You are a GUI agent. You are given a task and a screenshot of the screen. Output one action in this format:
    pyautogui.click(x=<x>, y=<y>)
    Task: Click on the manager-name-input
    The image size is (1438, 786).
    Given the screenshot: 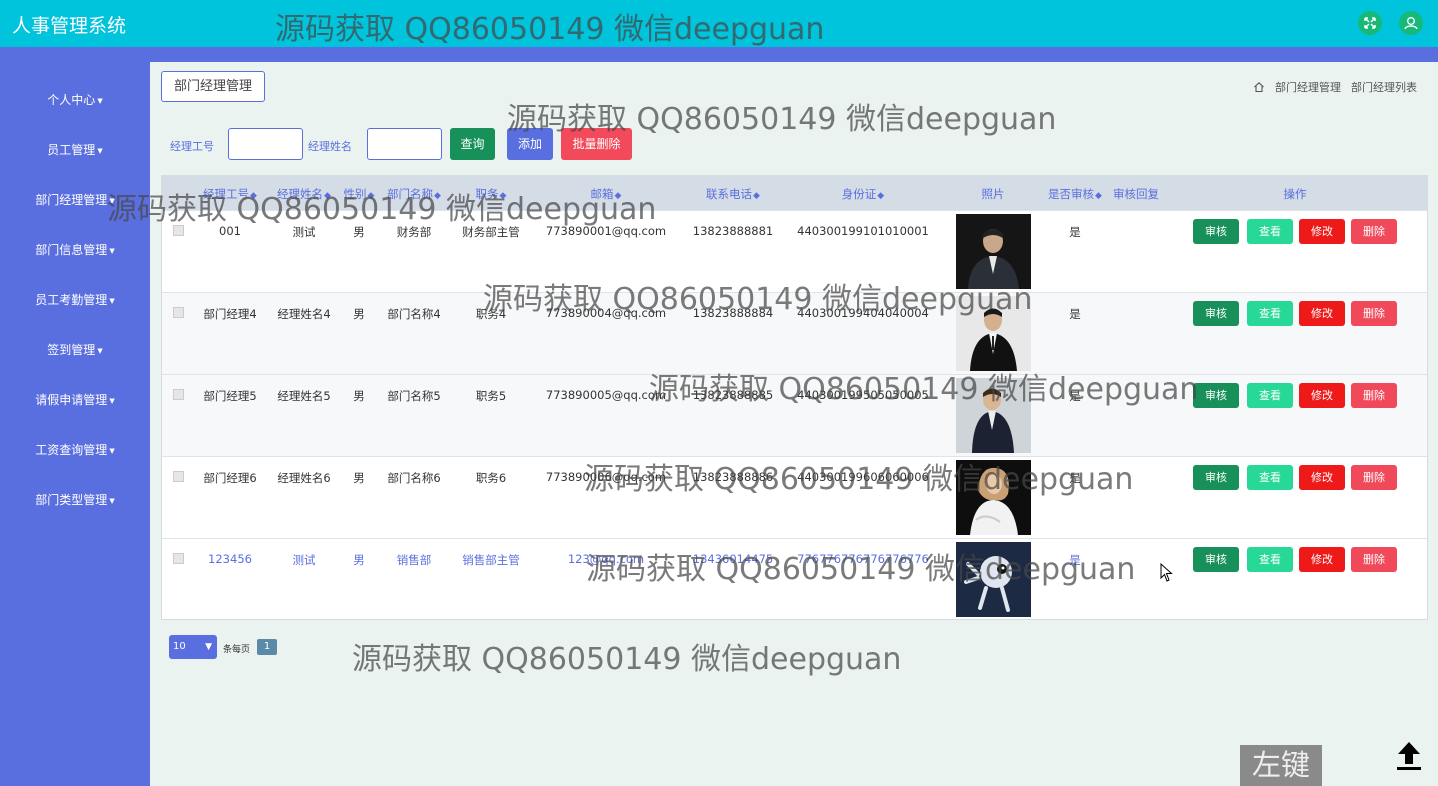 What is the action you would take?
    pyautogui.click(x=404, y=144)
    